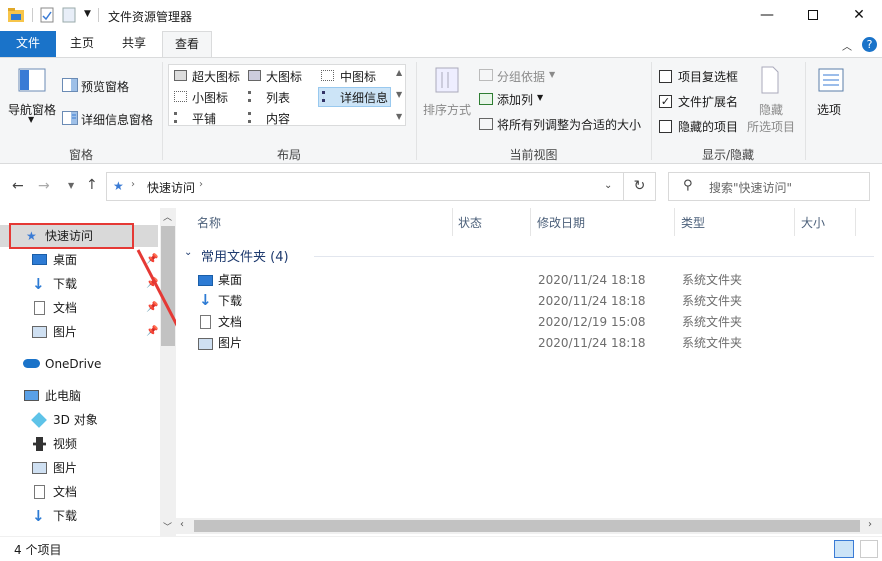  What do you see at coordinates (529, 280) in the screenshot?
I see `file-row-desktop: 桌面 2020/11/24 18:18 系统文件夹` at bounding box center [529, 280].